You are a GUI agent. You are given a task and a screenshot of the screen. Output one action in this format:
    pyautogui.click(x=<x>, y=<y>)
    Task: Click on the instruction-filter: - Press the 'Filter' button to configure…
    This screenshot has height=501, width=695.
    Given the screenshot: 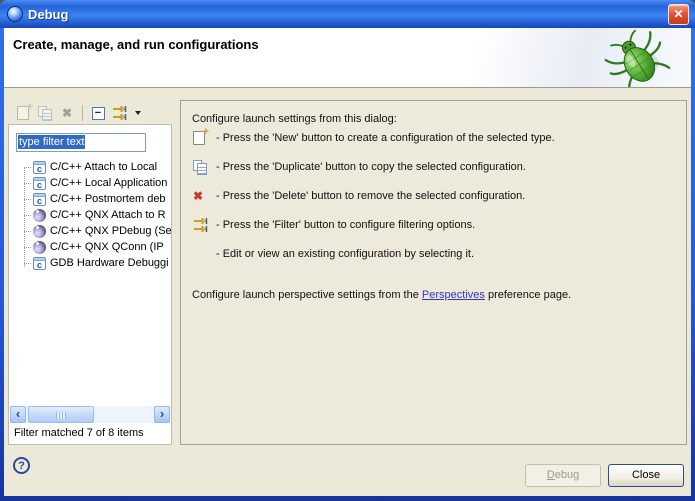 What is the action you would take?
    pyautogui.click(x=334, y=225)
    